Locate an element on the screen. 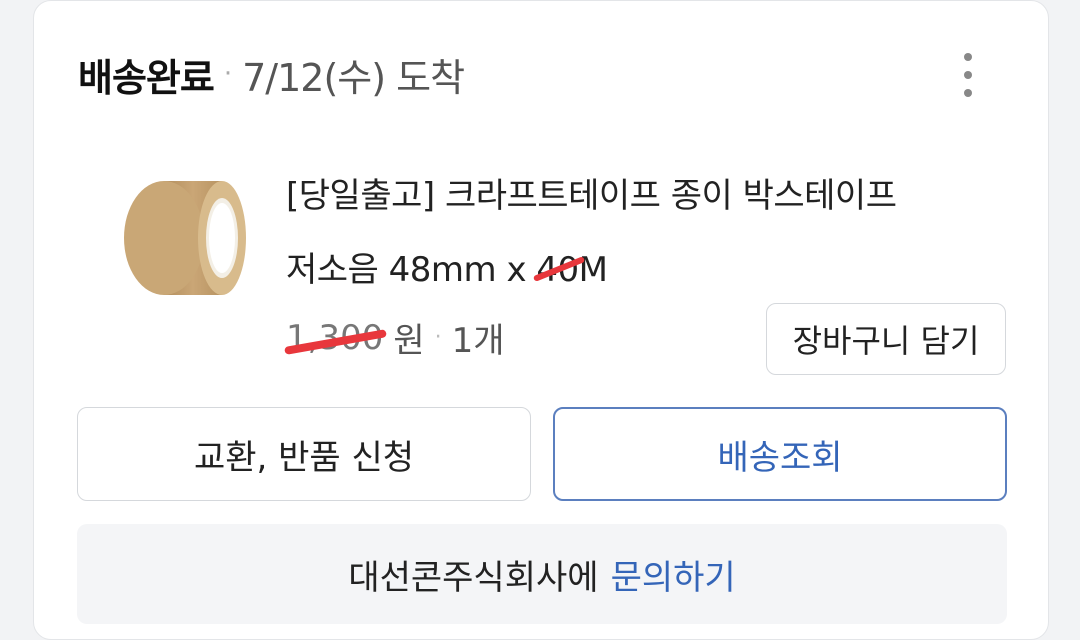  arrival-date: 7/12(수) 도착 is located at coordinates (353, 77).